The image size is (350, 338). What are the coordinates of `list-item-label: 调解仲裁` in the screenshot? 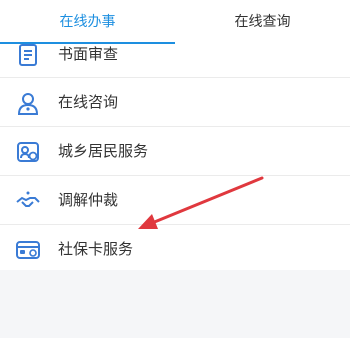 It's located at (88, 200).